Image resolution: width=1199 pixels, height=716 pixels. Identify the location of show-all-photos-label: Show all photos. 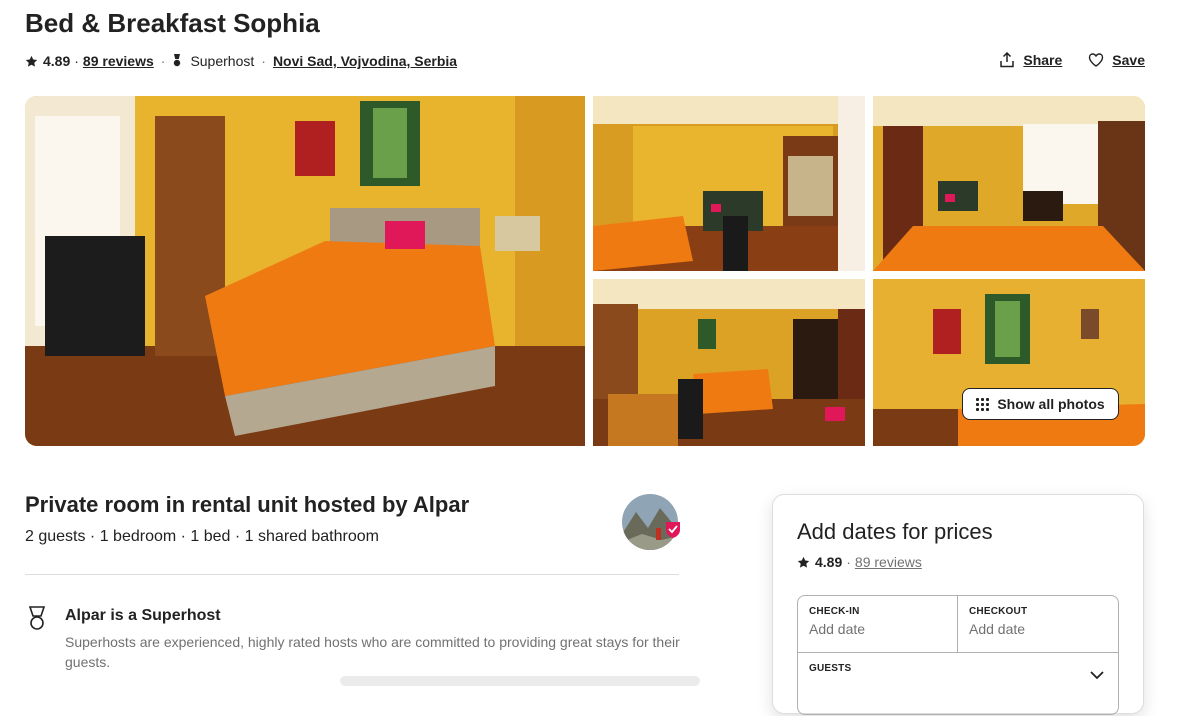
(1051, 404).